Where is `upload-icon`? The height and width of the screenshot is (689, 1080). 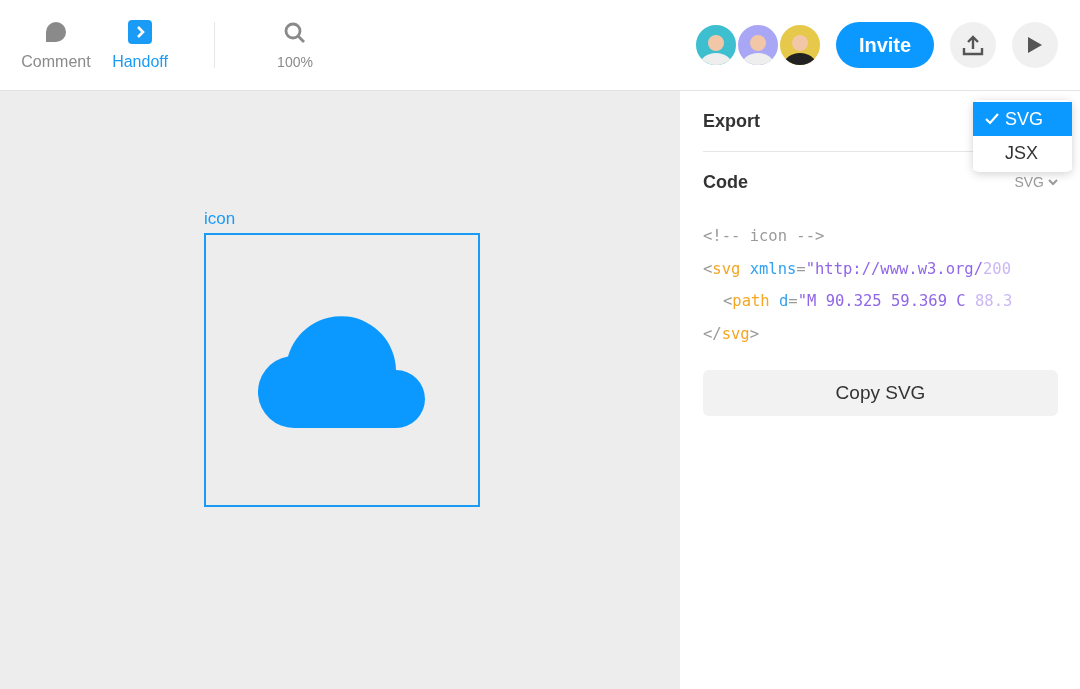
upload-icon is located at coordinates (973, 45).